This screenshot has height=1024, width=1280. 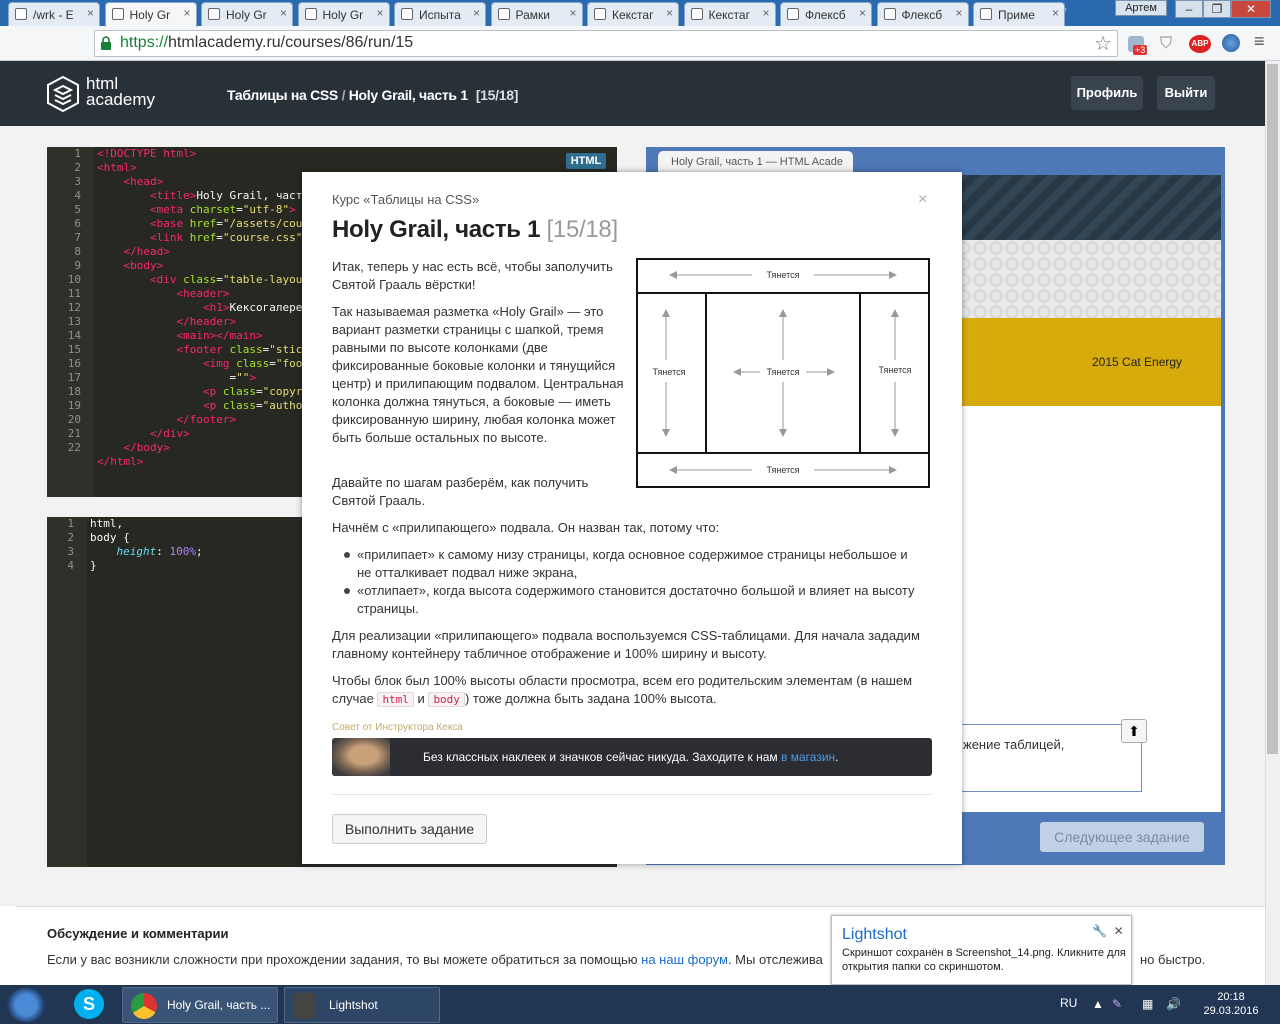 I want to click on tab-label: Кекстаг, so click(x=633, y=15).